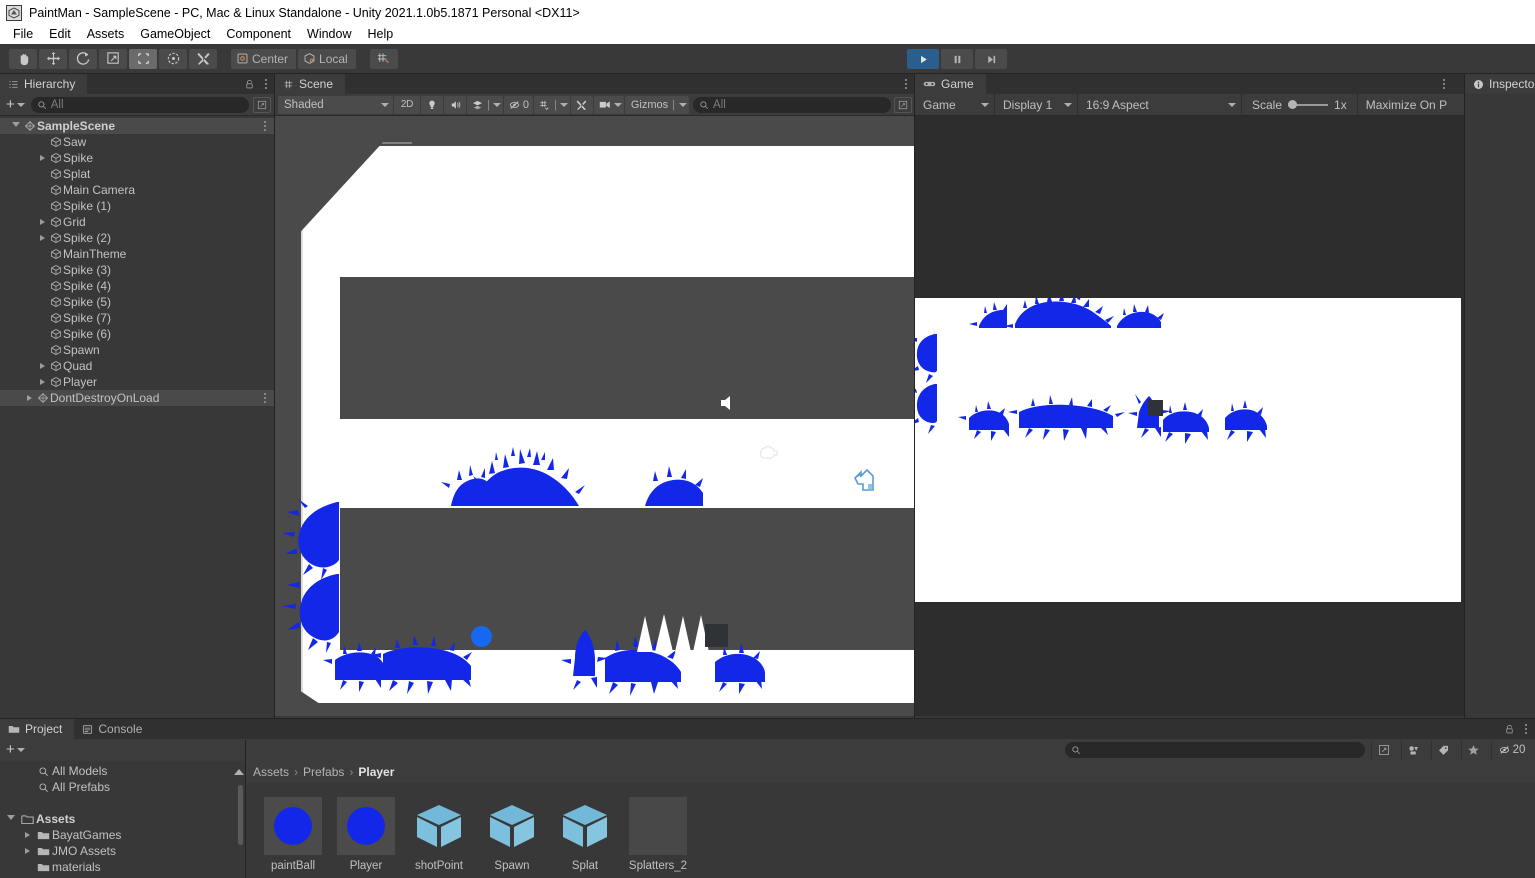 This screenshot has height=878, width=1535. Describe the element at coordinates (137, 206) in the screenshot. I see `hierarchy-item-spike-1: Spike (1)` at that location.